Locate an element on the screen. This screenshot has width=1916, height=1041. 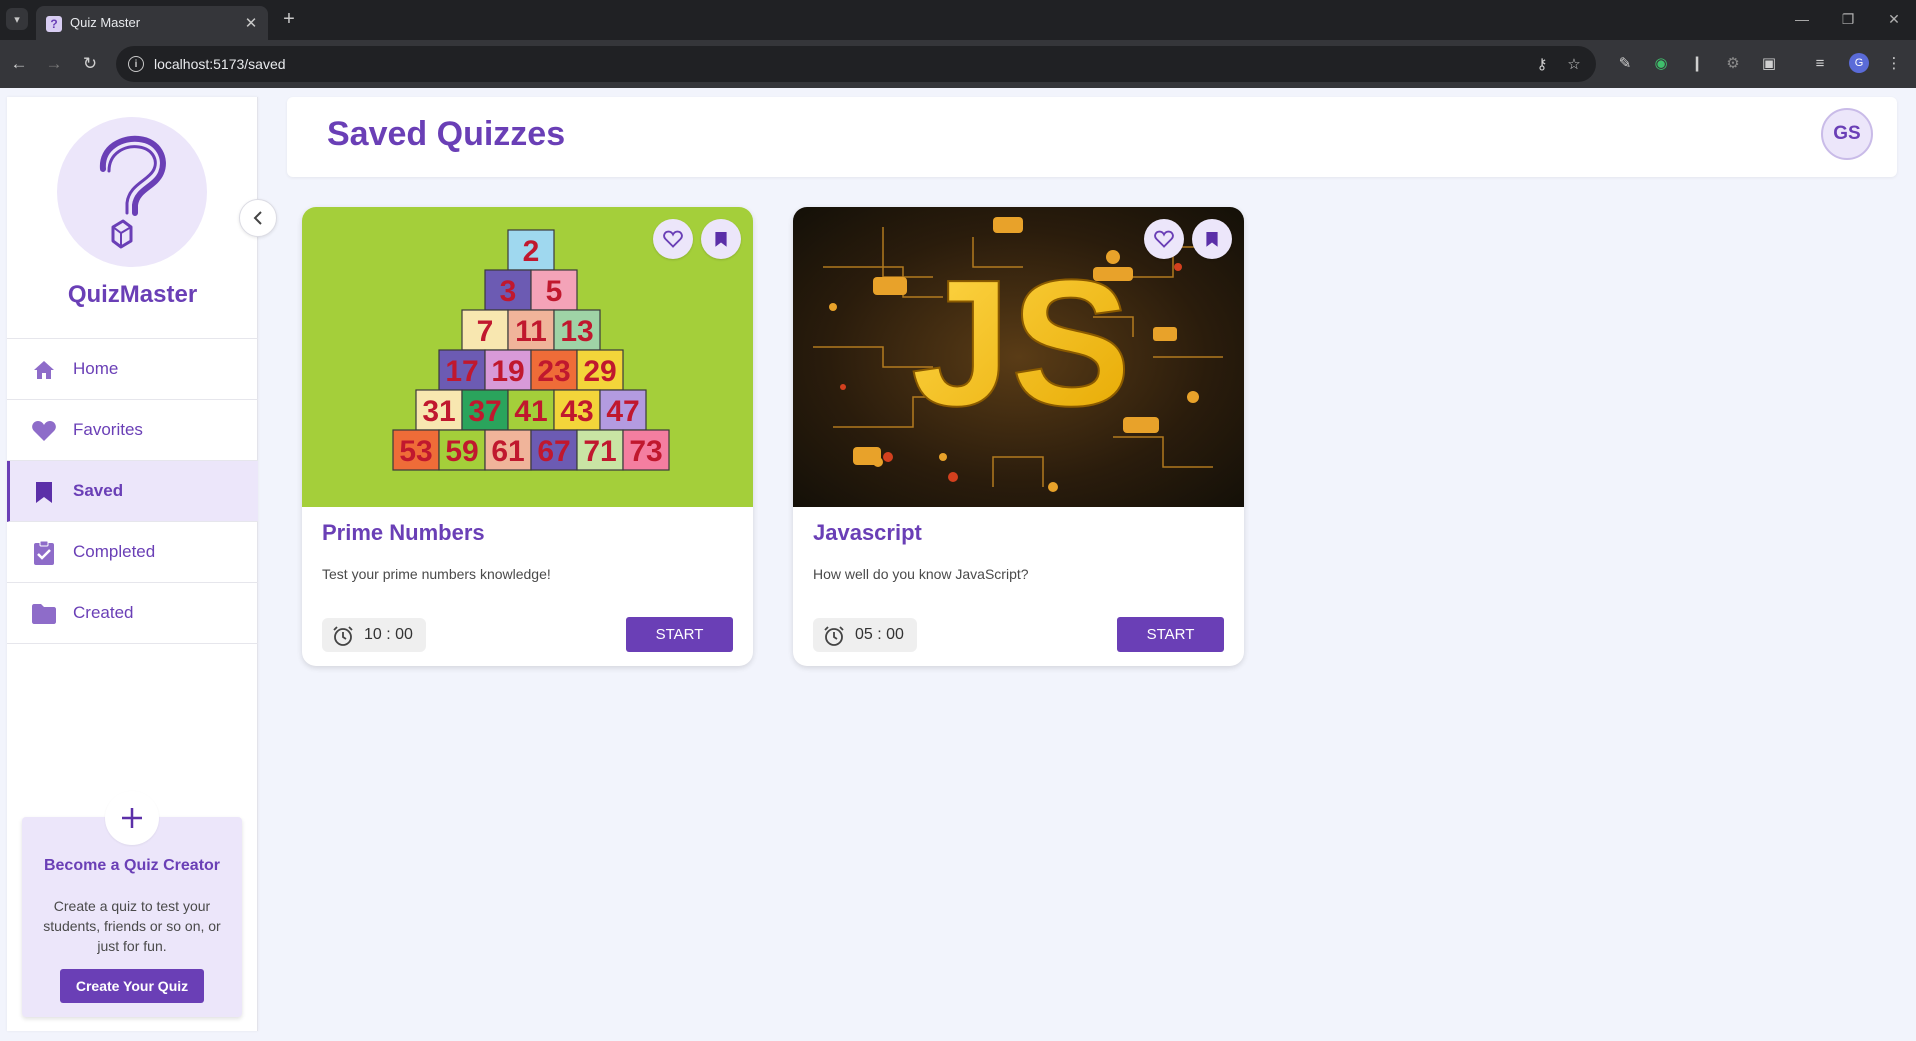
prime-tile-number: 73 is located at coordinates (645, 451).